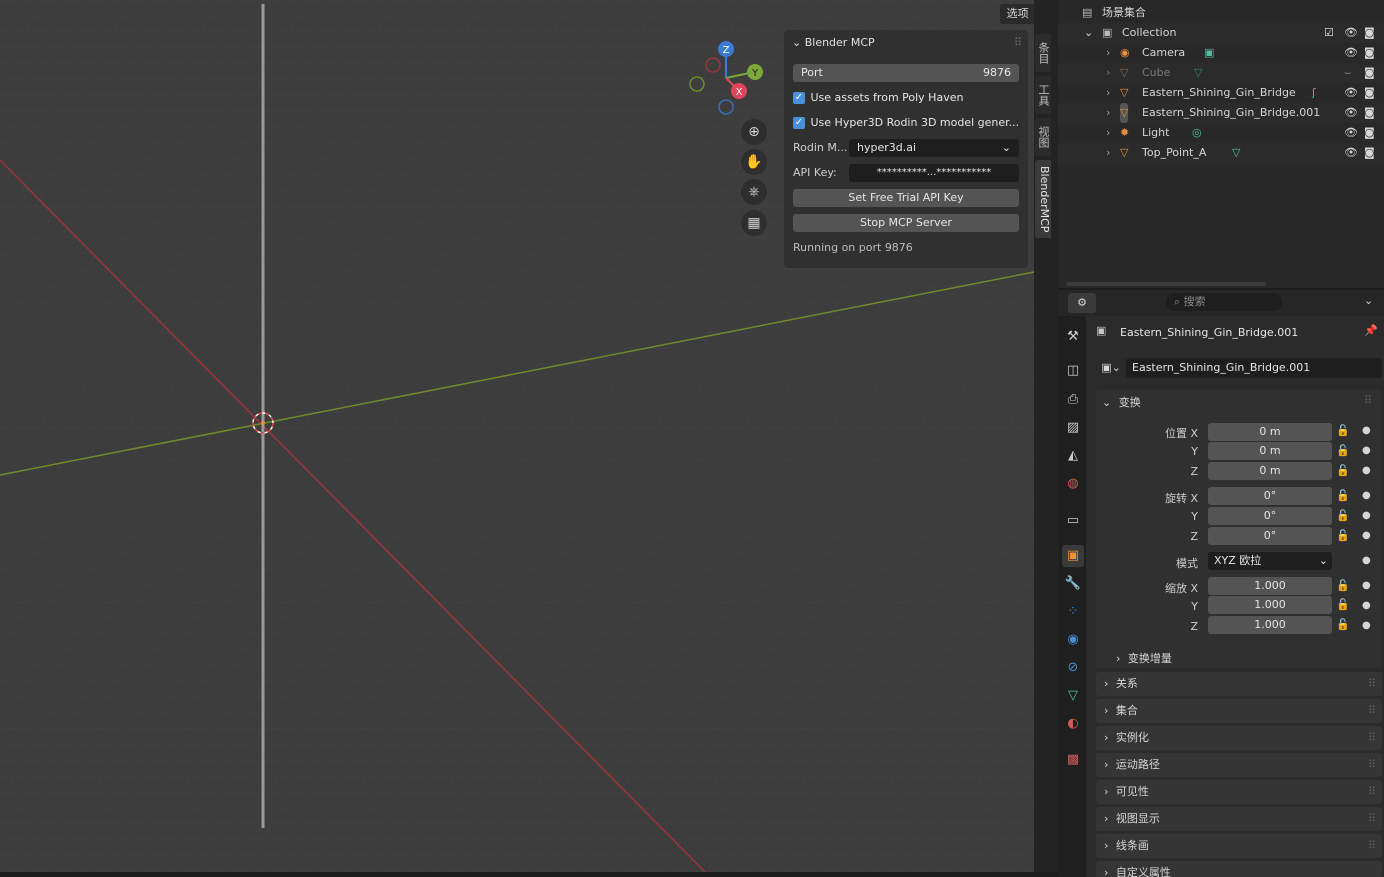 The image size is (1384, 877). What do you see at coordinates (1239, 684) in the screenshot?
I see `section-relations: › 关系 ⠿` at bounding box center [1239, 684].